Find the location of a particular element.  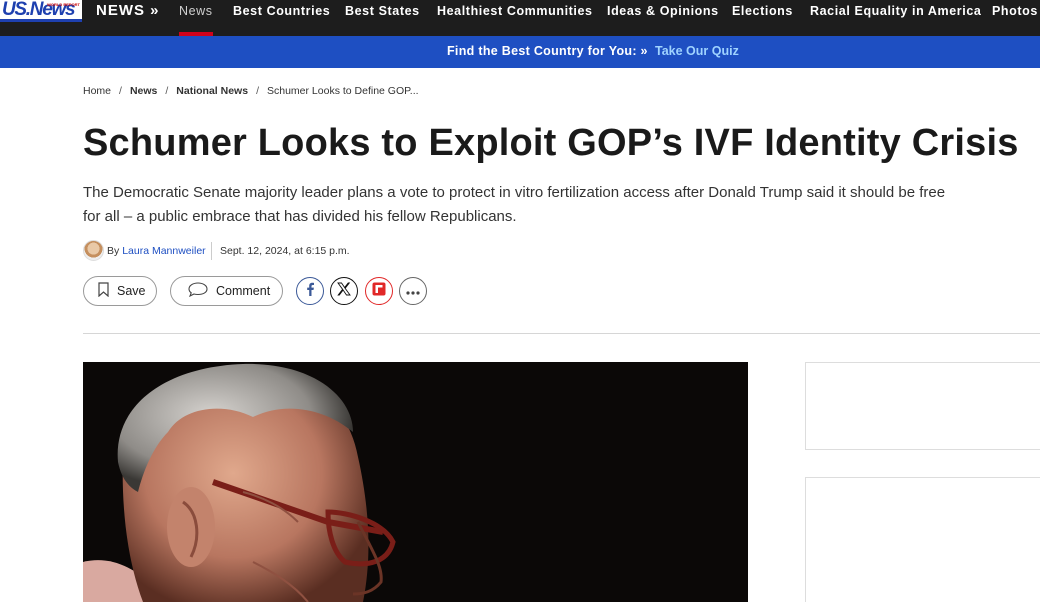

x-share-button is located at coordinates (344, 291).